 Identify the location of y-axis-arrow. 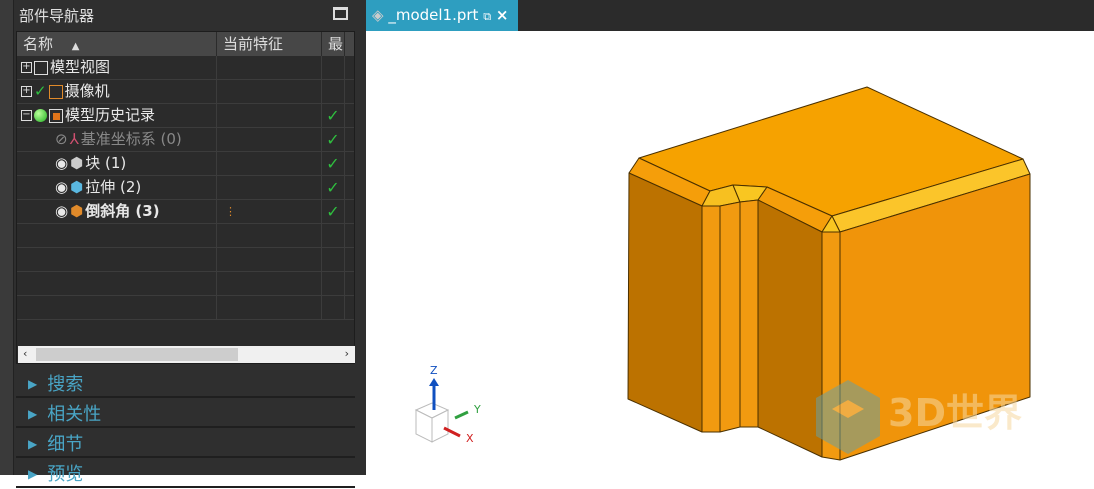
(461, 415).